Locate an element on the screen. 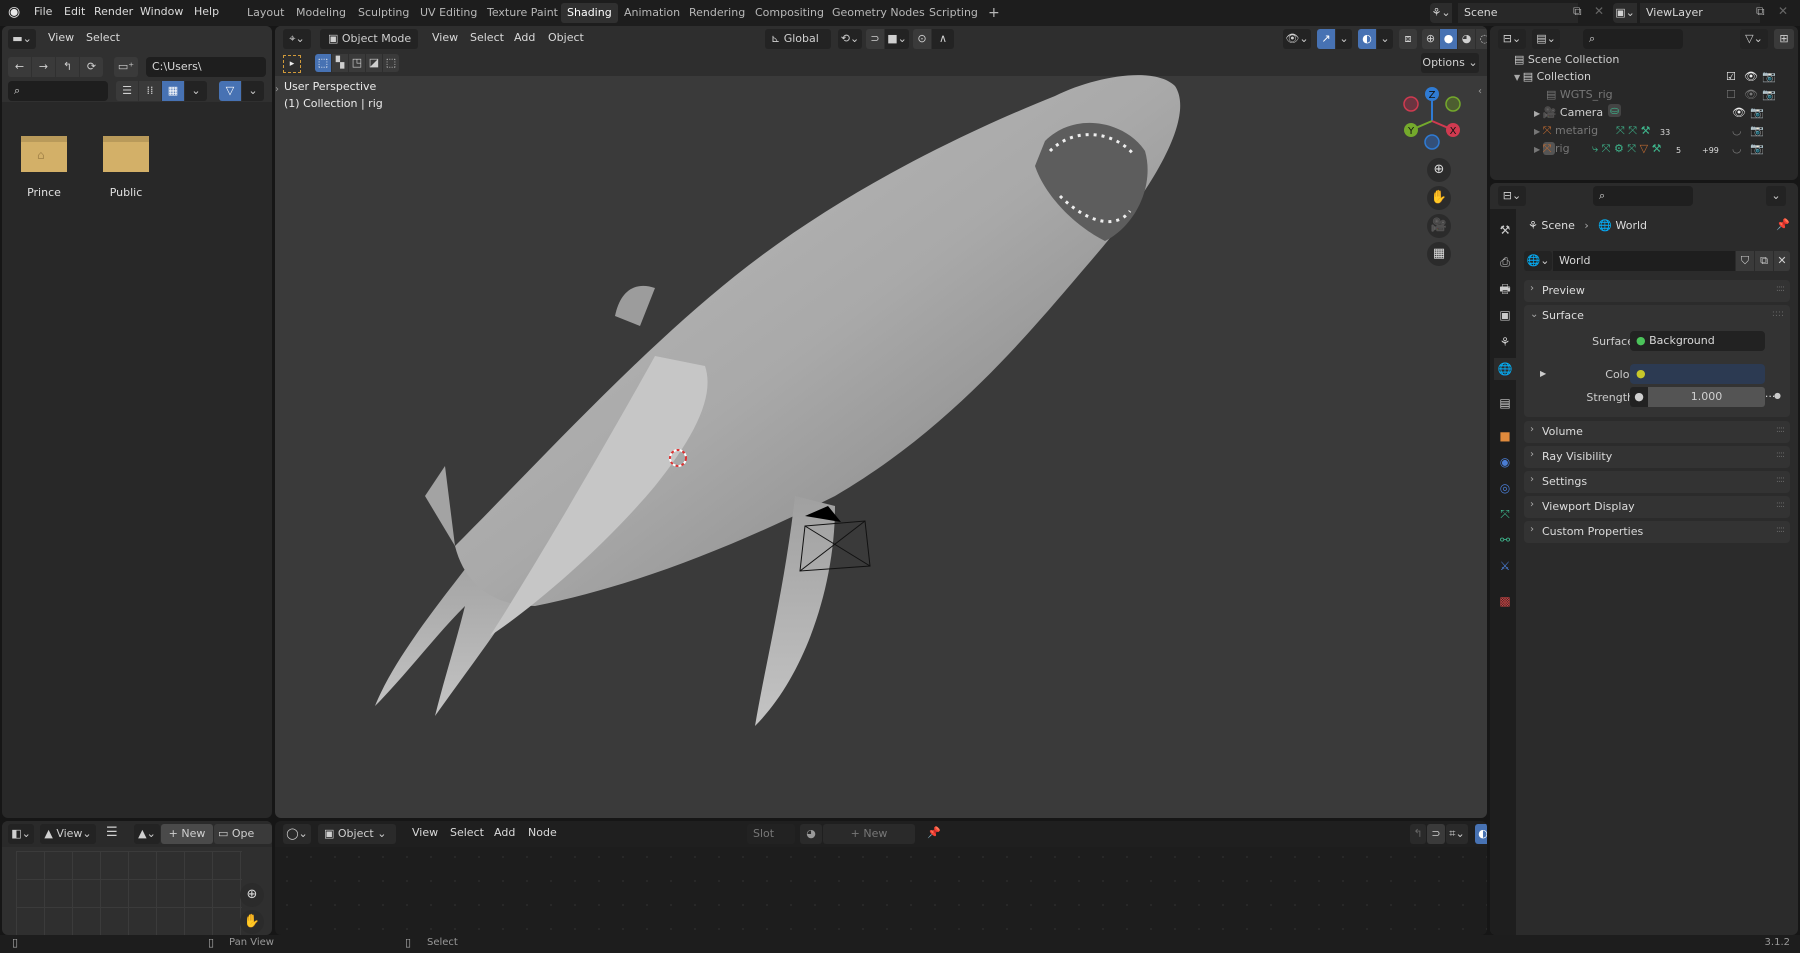 This screenshot has height=953, width=1800. search-input: ⌕ is located at coordinates (58, 91).